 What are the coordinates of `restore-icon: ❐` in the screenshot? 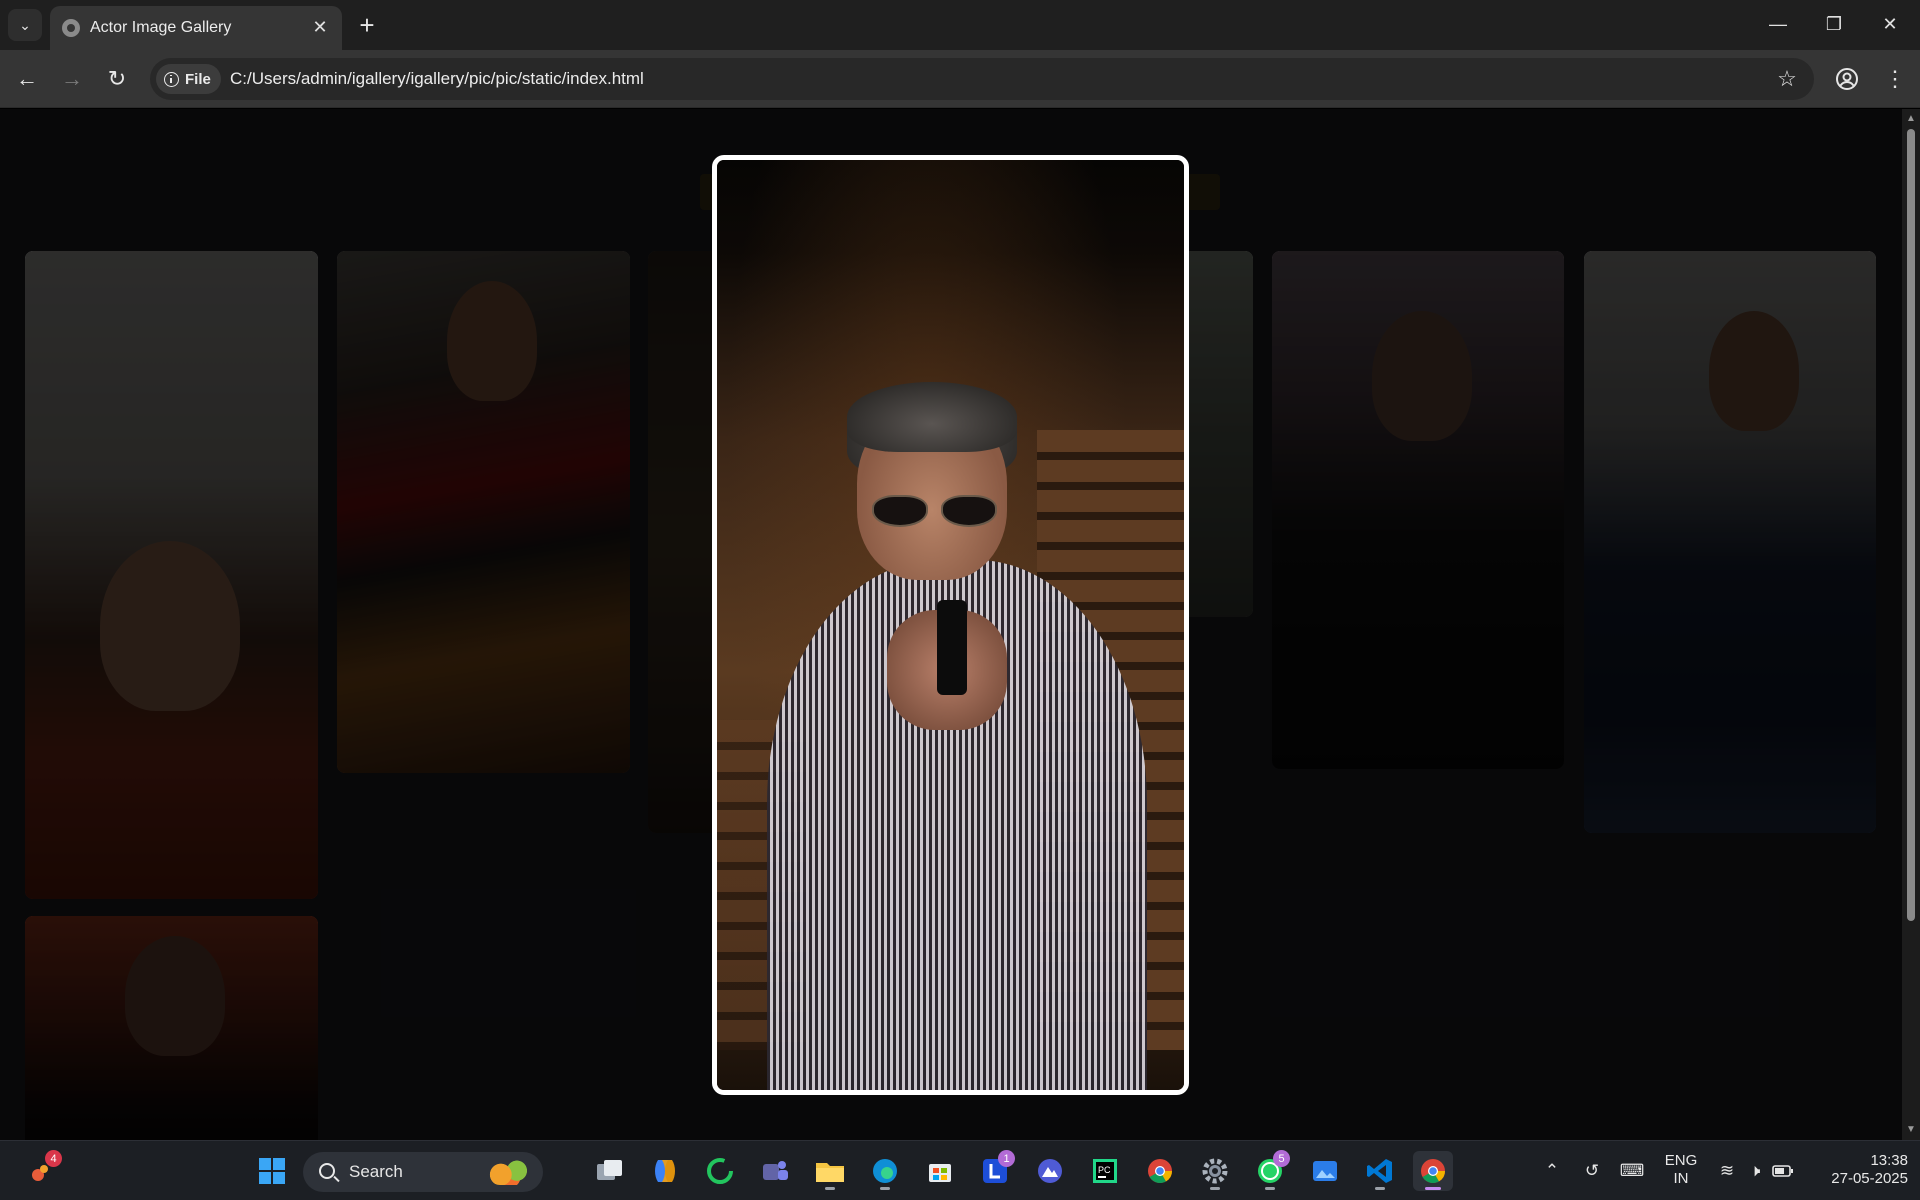 It's located at (1834, 23).